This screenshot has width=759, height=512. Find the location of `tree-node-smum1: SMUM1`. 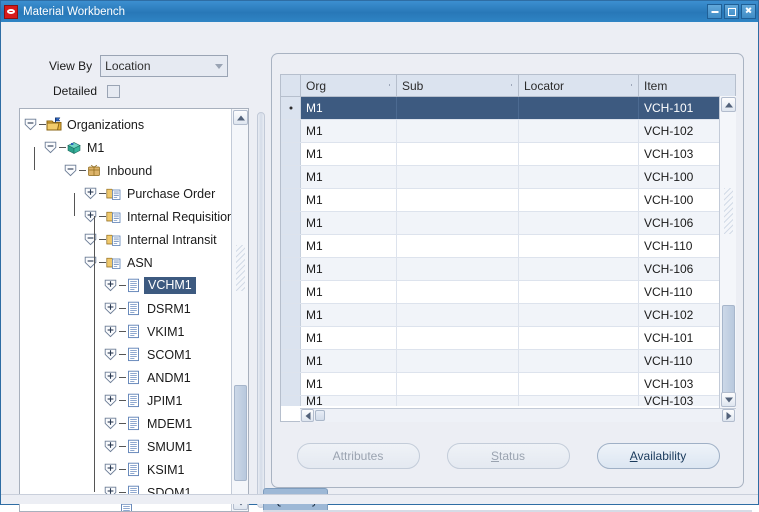

tree-node-smum1: SMUM1 is located at coordinates (125, 446).